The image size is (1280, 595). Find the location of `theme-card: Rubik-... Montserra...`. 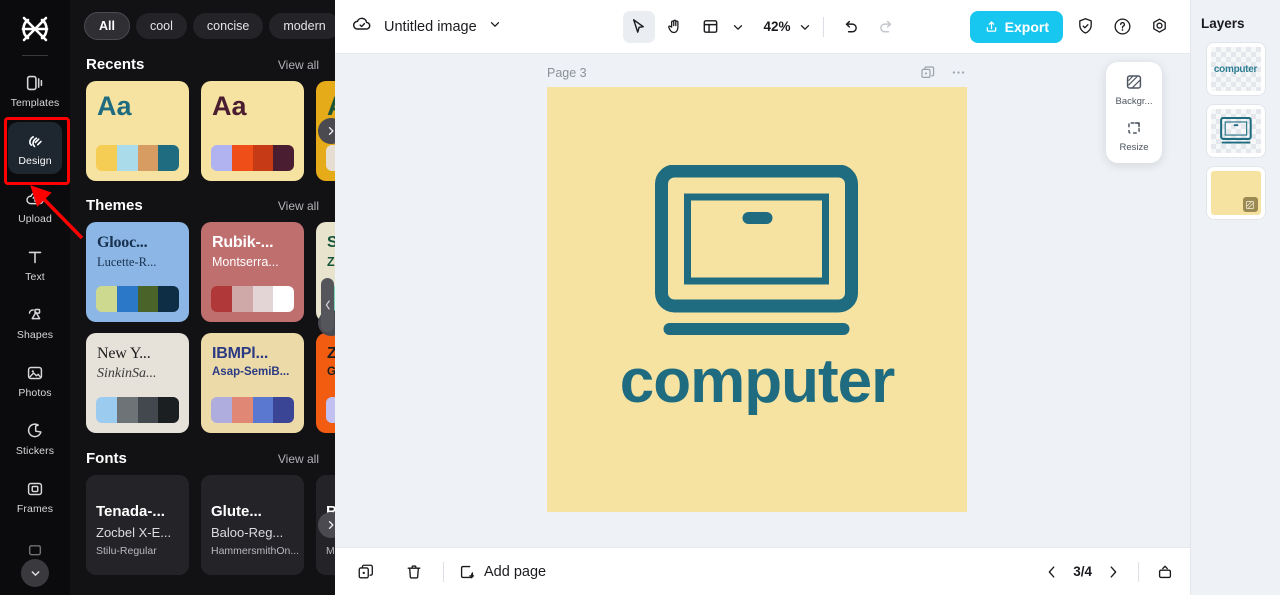

theme-card: Rubik-... Montserra... is located at coordinates (252, 272).